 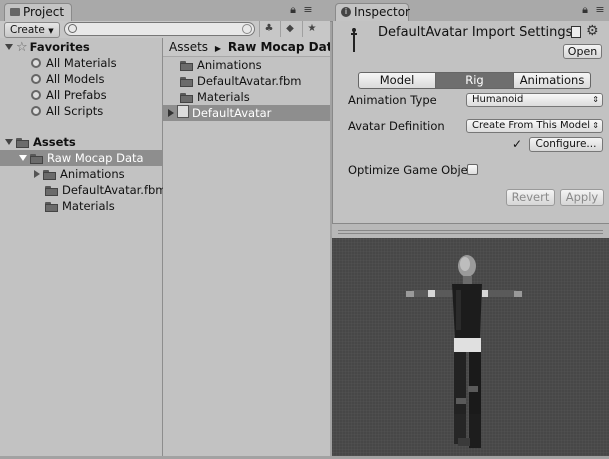 What do you see at coordinates (552, 80) in the screenshot?
I see `tab-animations: Animations` at bounding box center [552, 80].